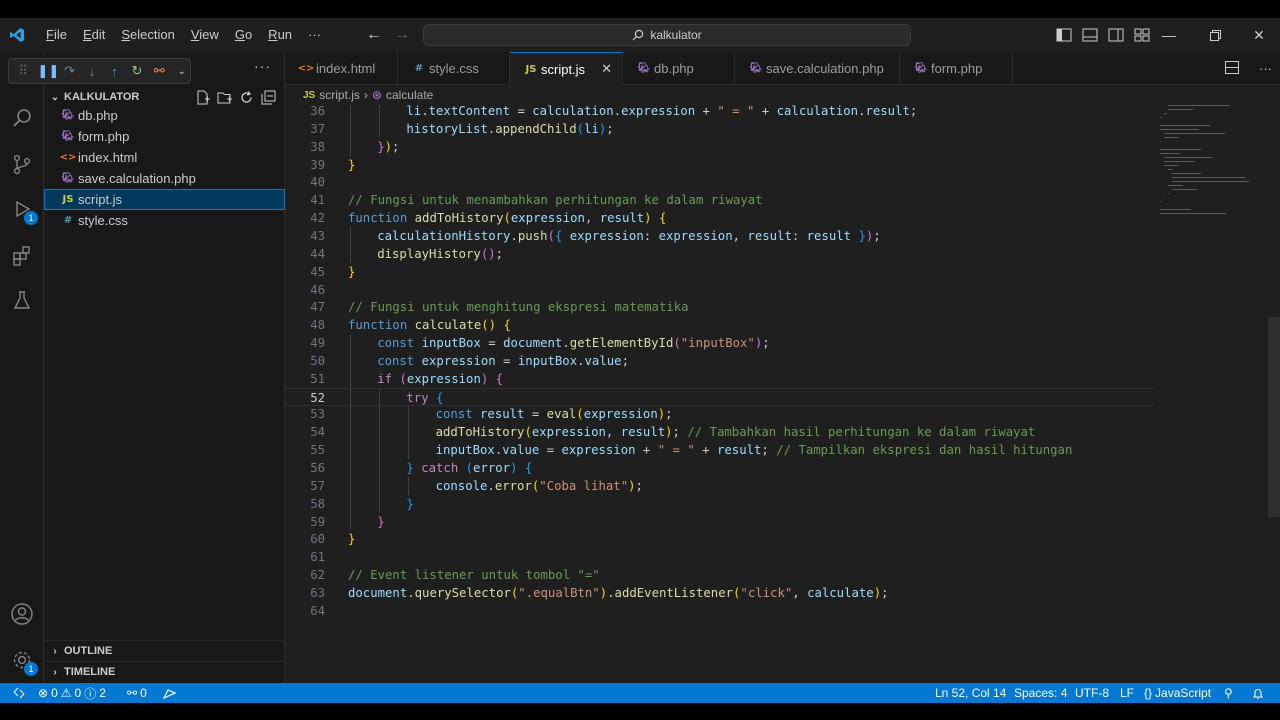 The height and width of the screenshot is (720, 1280). What do you see at coordinates (317, 521) in the screenshot?
I see `line-number: 59` at bounding box center [317, 521].